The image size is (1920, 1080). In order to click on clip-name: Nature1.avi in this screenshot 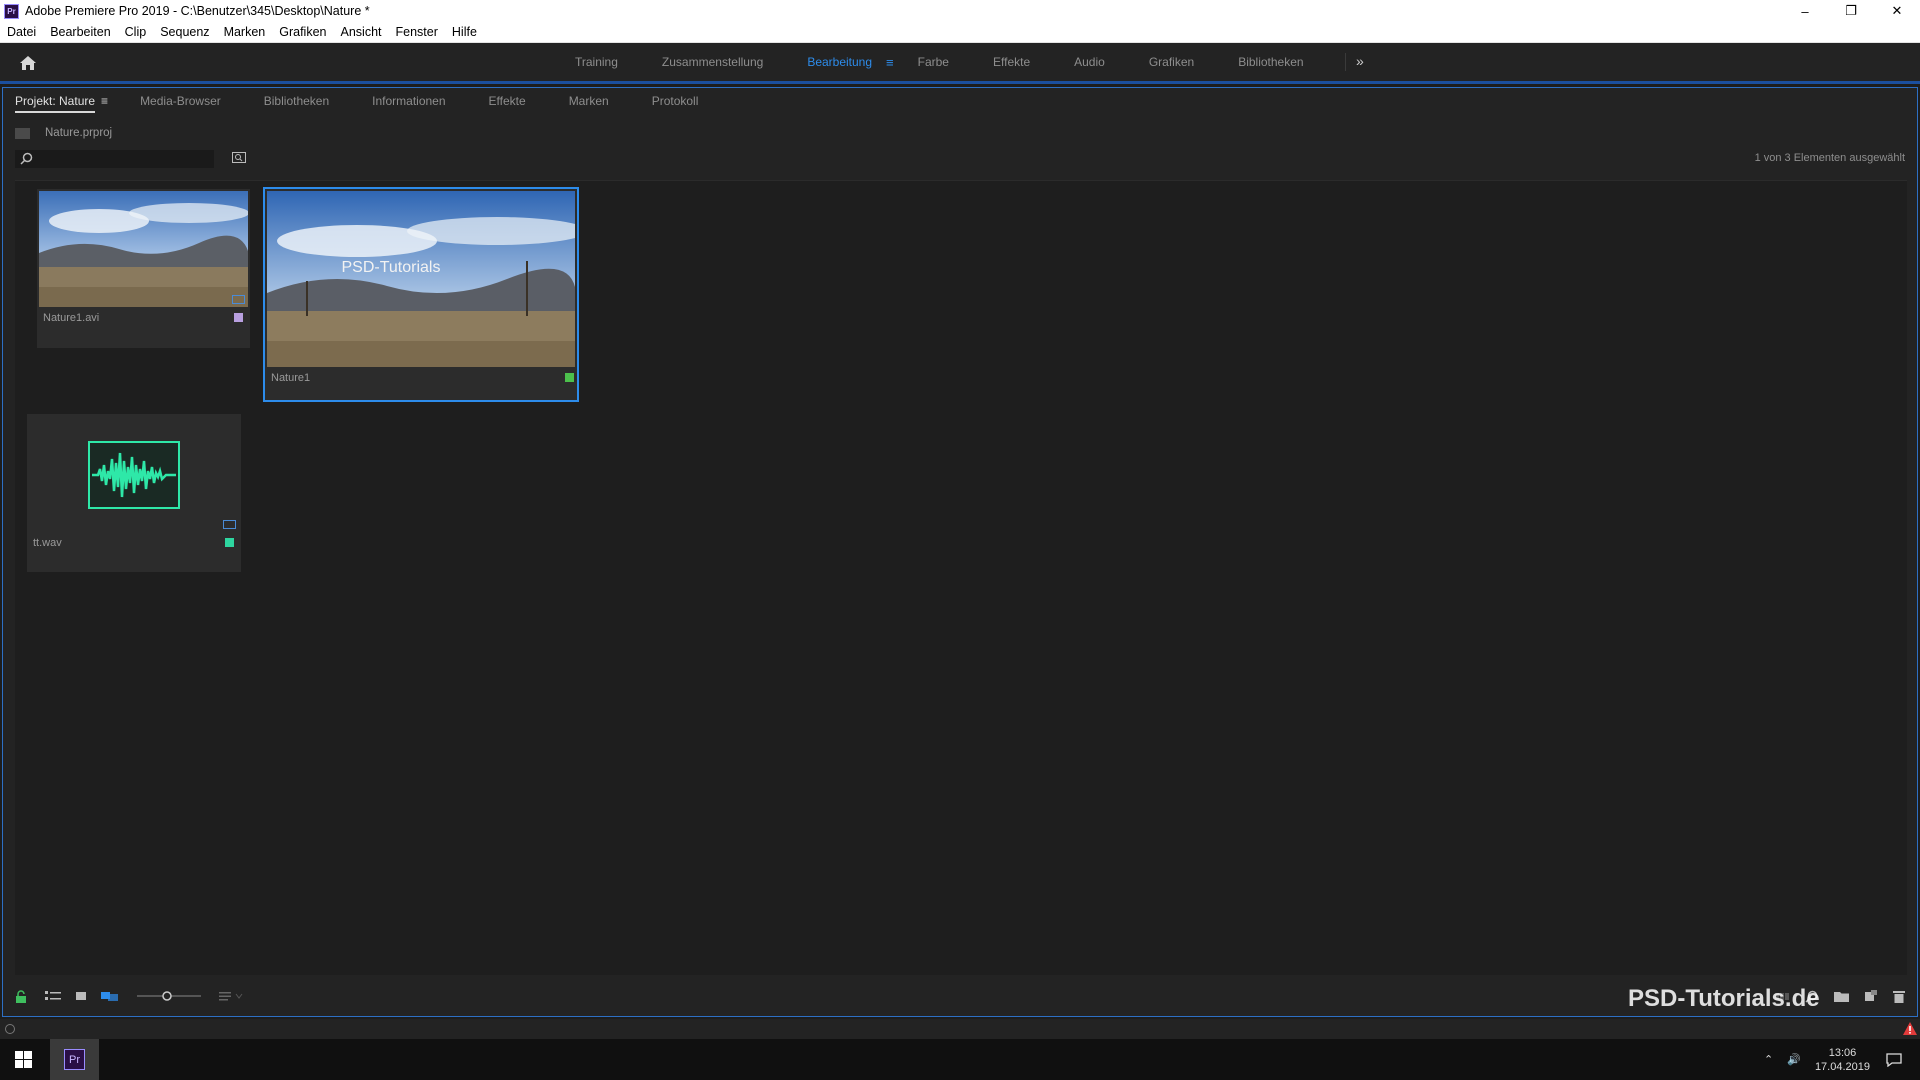, I will do `click(71, 318)`.